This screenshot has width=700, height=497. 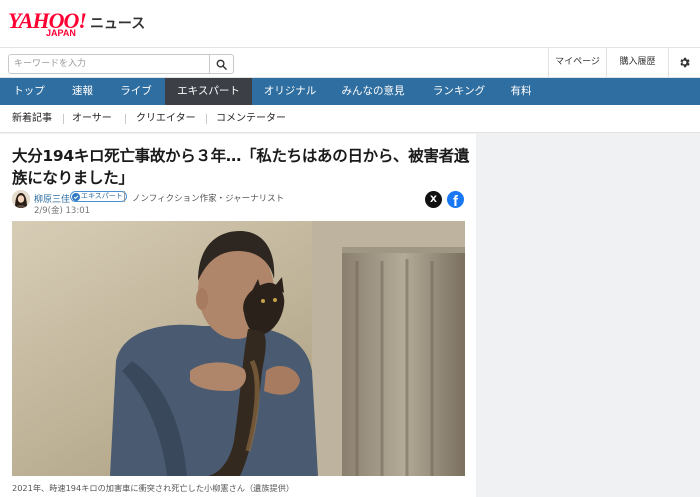 What do you see at coordinates (92, 119) in the screenshot?
I see `subnav-authors: オーサー` at bounding box center [92, 119].